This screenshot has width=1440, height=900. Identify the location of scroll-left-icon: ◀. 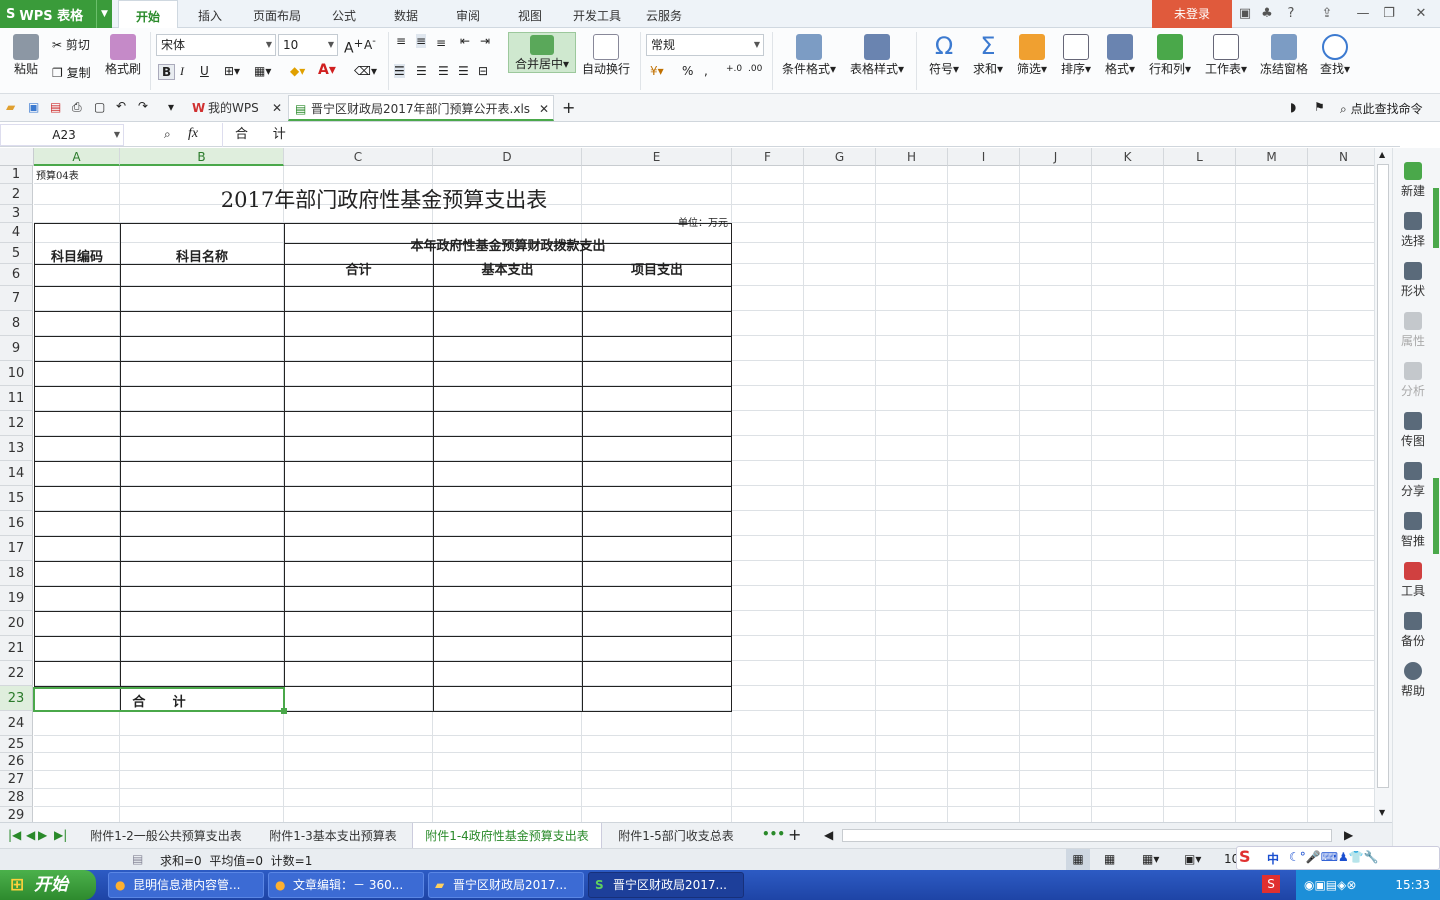
(828, 835).